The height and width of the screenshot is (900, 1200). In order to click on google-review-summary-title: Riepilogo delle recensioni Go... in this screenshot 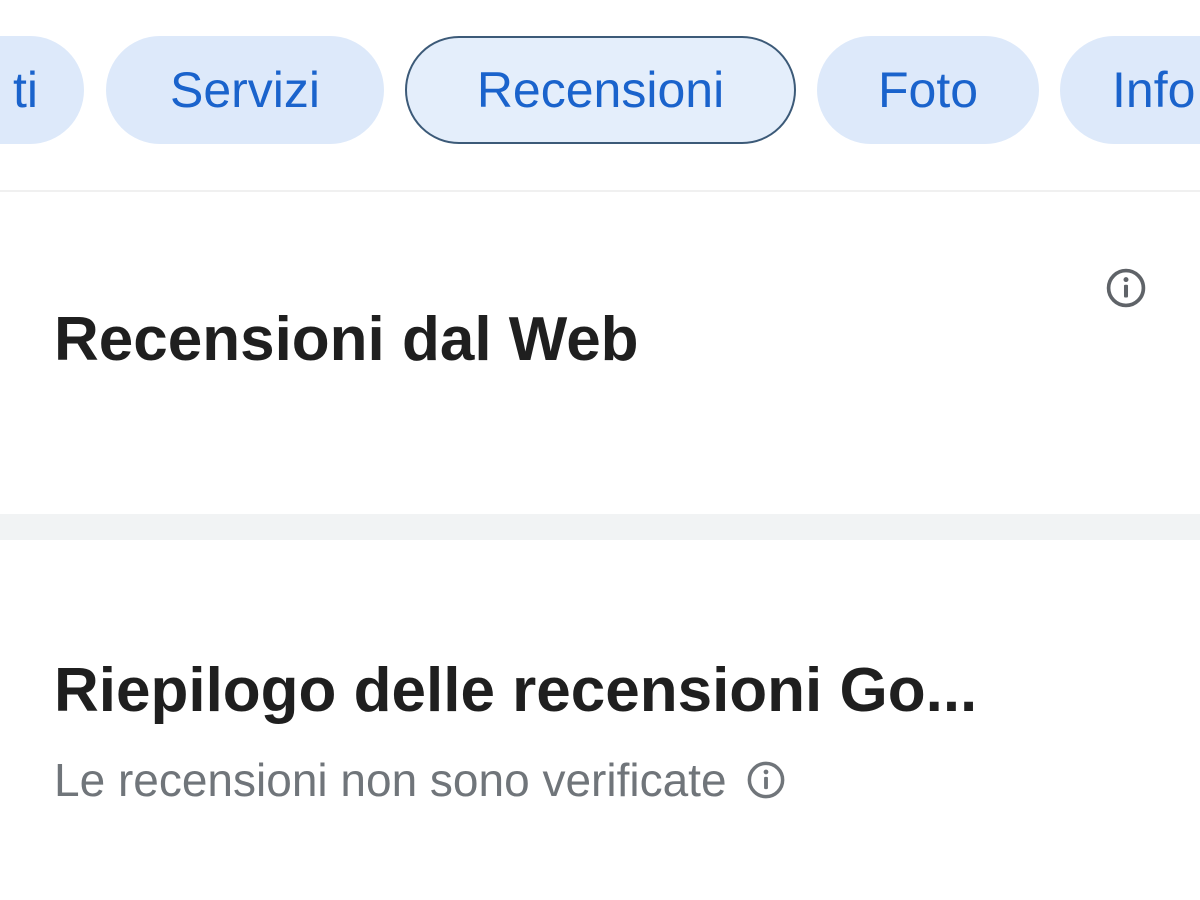, I will do `click(516, 691)`.